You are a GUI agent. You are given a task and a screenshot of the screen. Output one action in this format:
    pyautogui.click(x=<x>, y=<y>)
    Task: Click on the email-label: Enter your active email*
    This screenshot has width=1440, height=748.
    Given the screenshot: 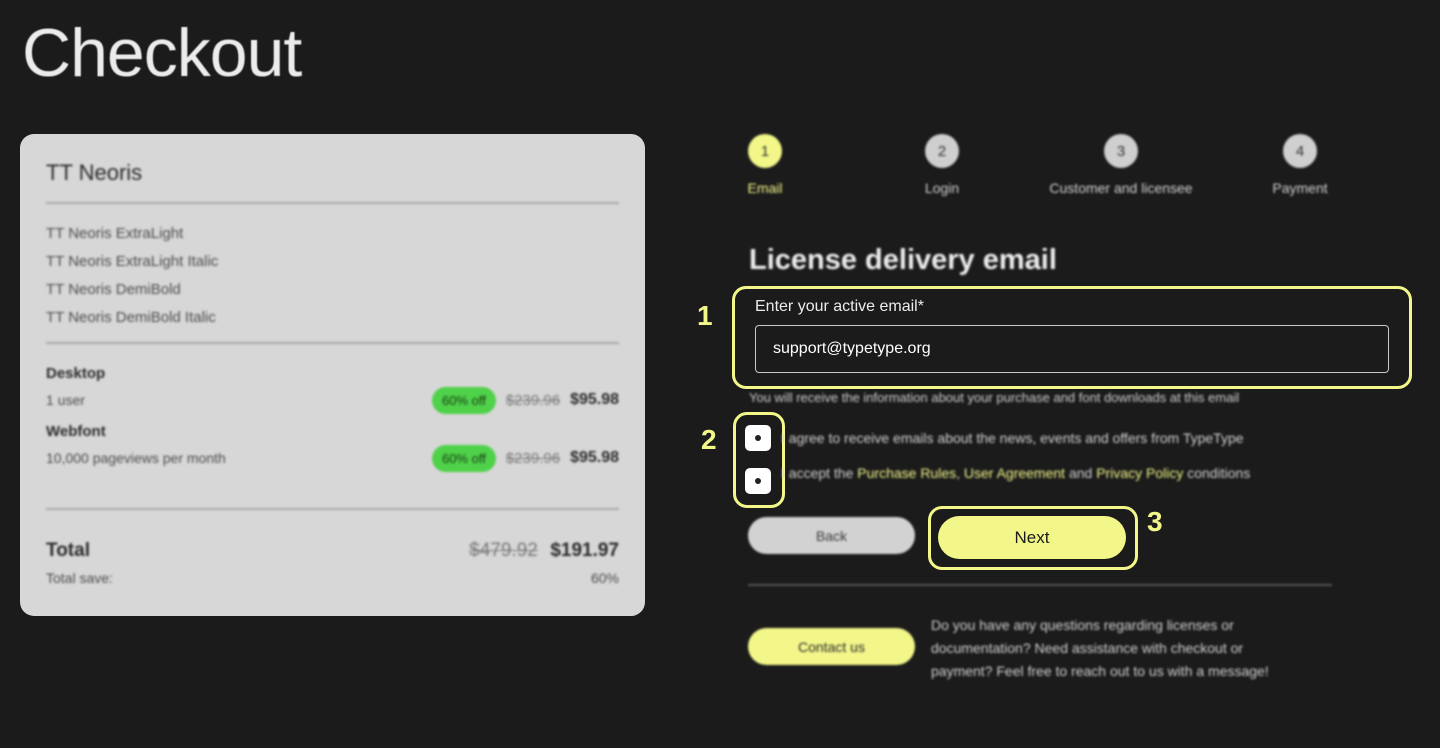 What is the action you would take?
    pyautogui.click(x=839, y=306)
    